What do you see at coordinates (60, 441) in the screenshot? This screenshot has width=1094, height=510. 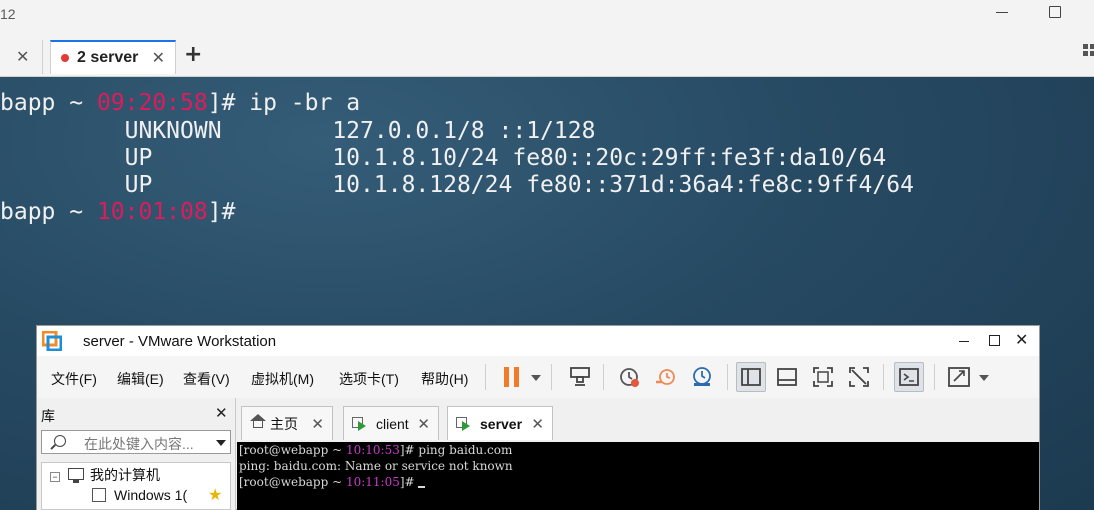 I see `search-icon` at bounding box center [60, 441].